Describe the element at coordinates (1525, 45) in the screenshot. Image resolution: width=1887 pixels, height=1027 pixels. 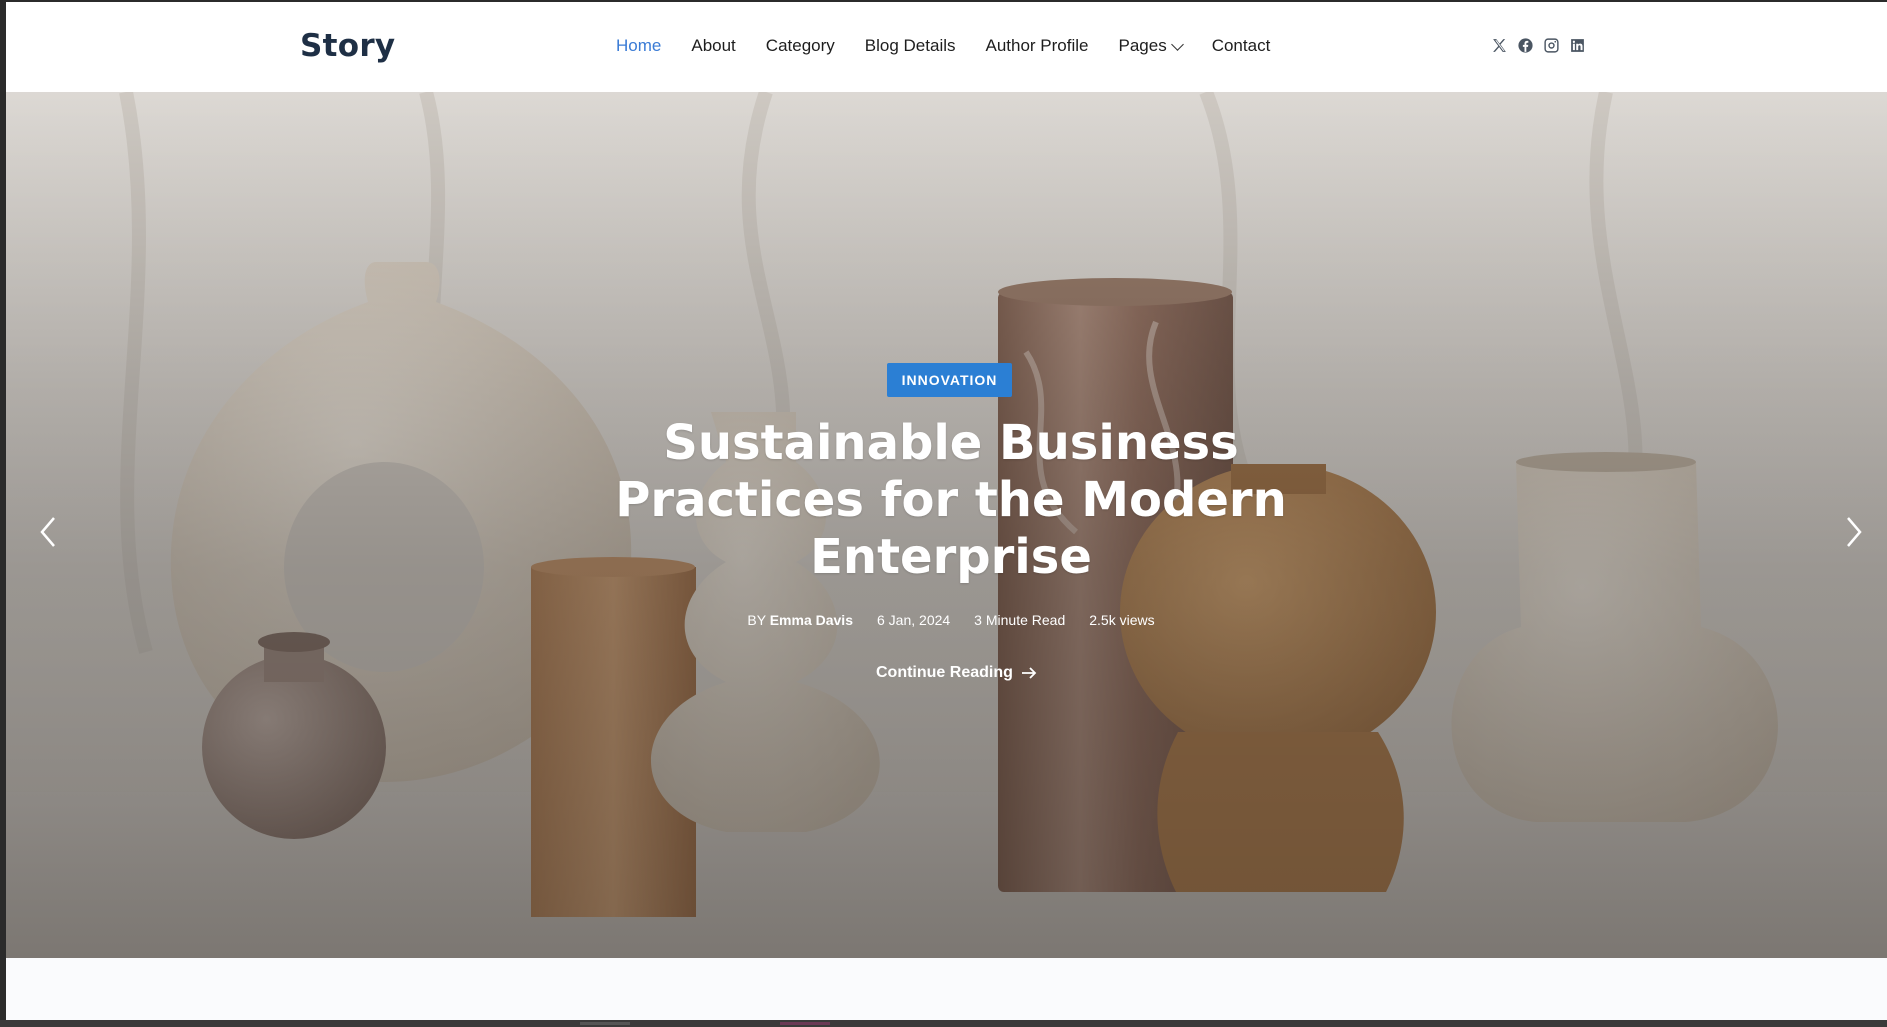
I see `facebook-icon` at that location.